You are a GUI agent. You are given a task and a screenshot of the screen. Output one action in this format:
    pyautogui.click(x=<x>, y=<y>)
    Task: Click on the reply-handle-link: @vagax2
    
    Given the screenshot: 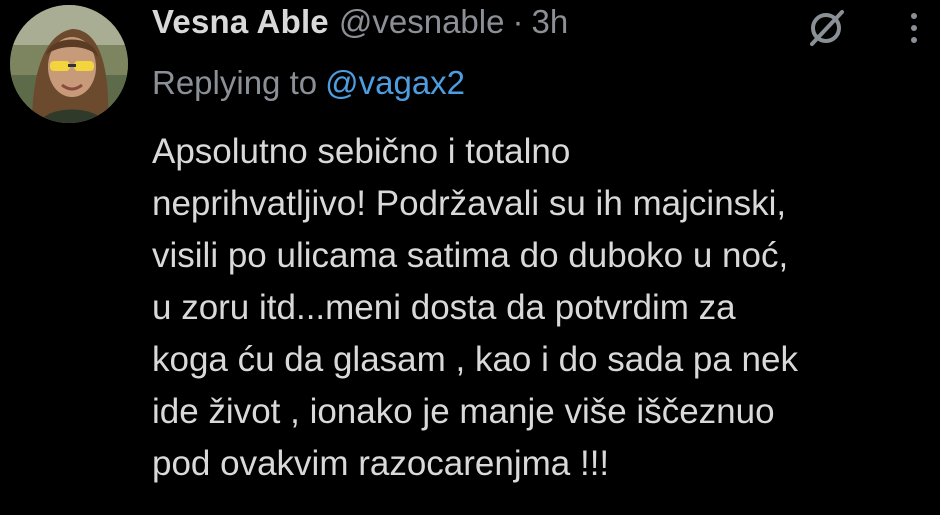 What is the action you would take?
    pyautogui.click(x=395, y=82)
    